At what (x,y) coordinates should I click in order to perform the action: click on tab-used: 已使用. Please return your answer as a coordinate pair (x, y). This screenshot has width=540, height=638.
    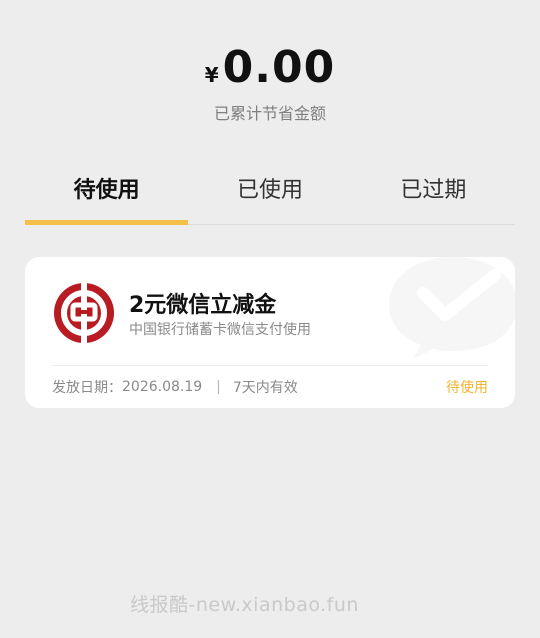
    Looking at the image, I should click on (269, 196).